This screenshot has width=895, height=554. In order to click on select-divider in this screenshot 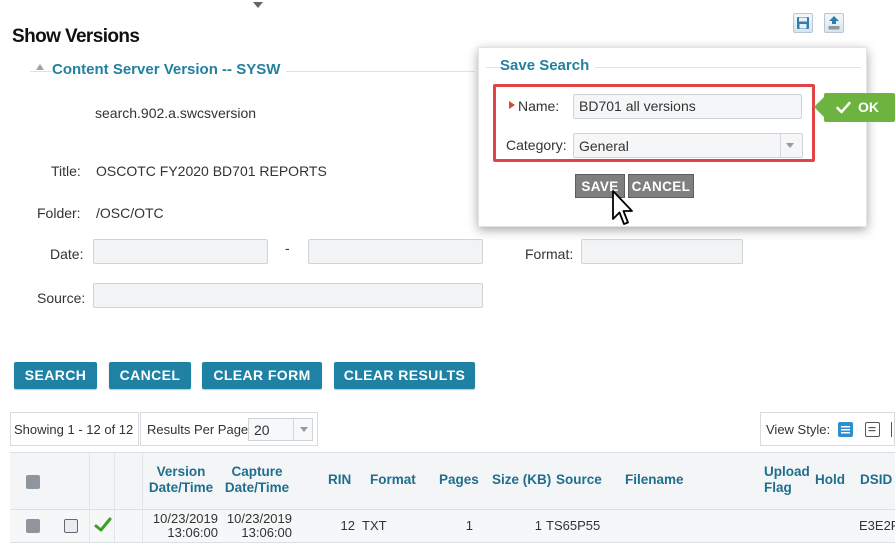, I will do `click(293, 429)`.